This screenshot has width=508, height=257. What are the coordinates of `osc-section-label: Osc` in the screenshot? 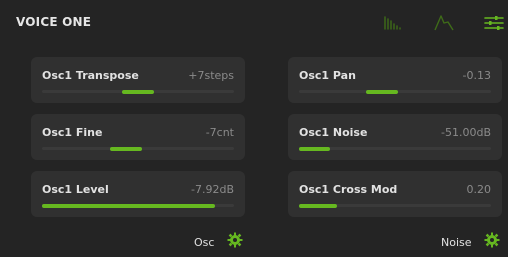 It's located at (204, 242).